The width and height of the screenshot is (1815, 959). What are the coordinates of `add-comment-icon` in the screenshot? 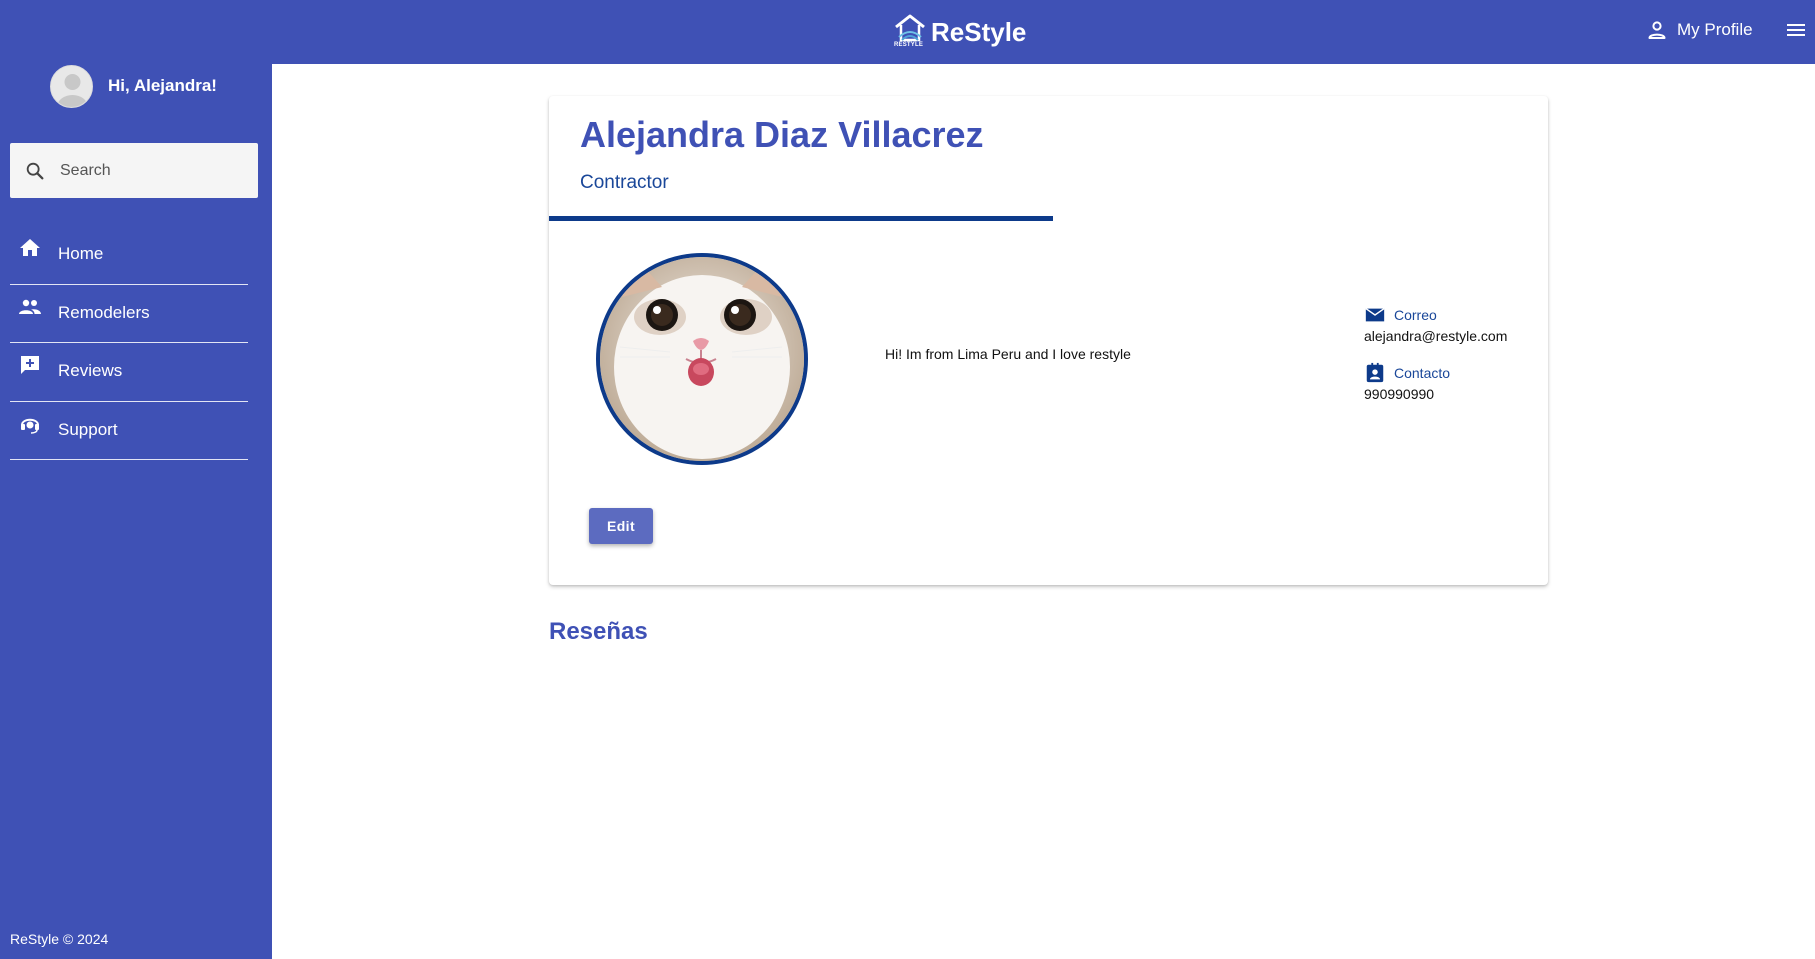 It's located at (30, 365).